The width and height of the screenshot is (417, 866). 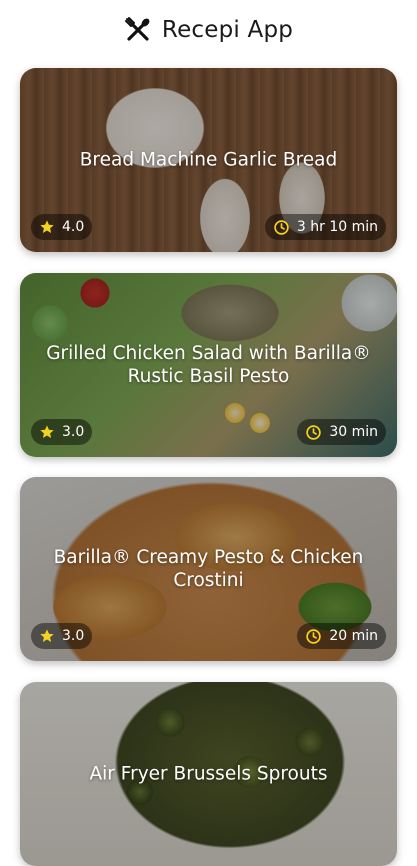 What do you see at coordinates (138, 30) in the screenshot?
I see `fork-knife-icon` at bounding box center [138, 30].